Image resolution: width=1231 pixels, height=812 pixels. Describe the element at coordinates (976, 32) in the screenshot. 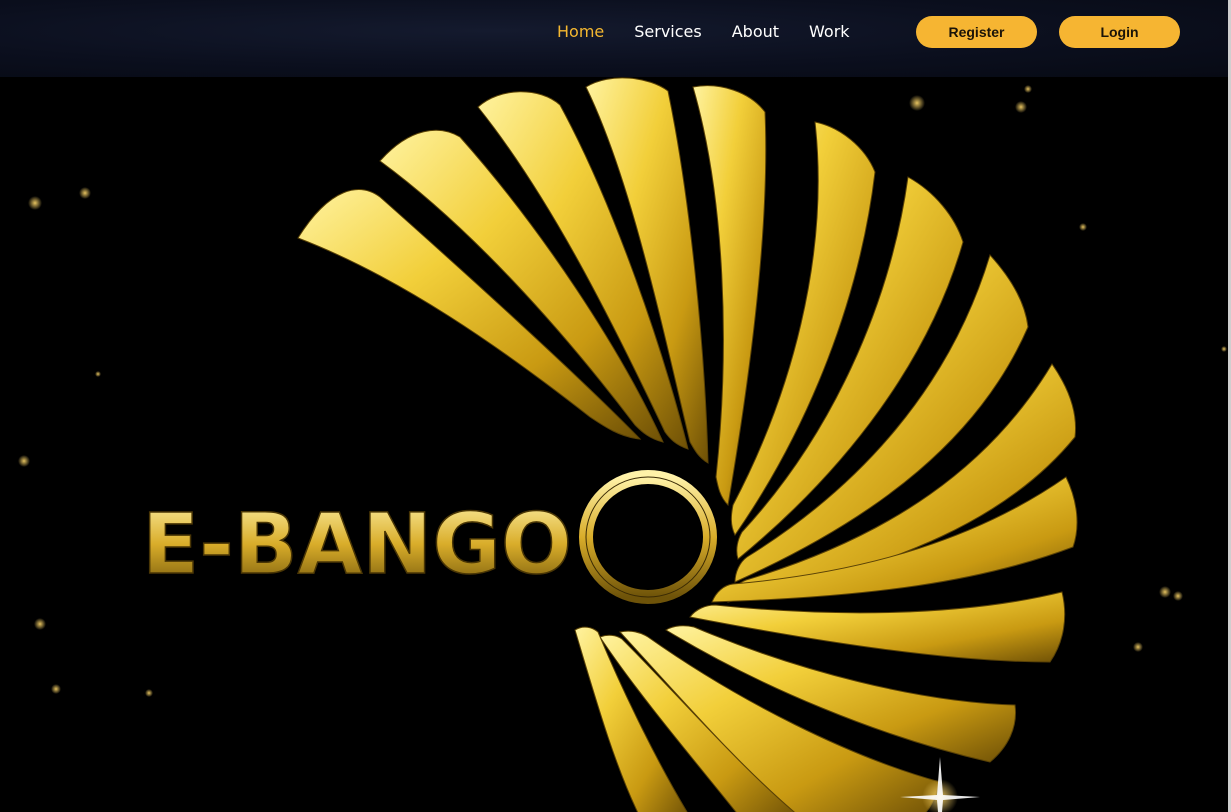

I see `register-button: Register` at that location.